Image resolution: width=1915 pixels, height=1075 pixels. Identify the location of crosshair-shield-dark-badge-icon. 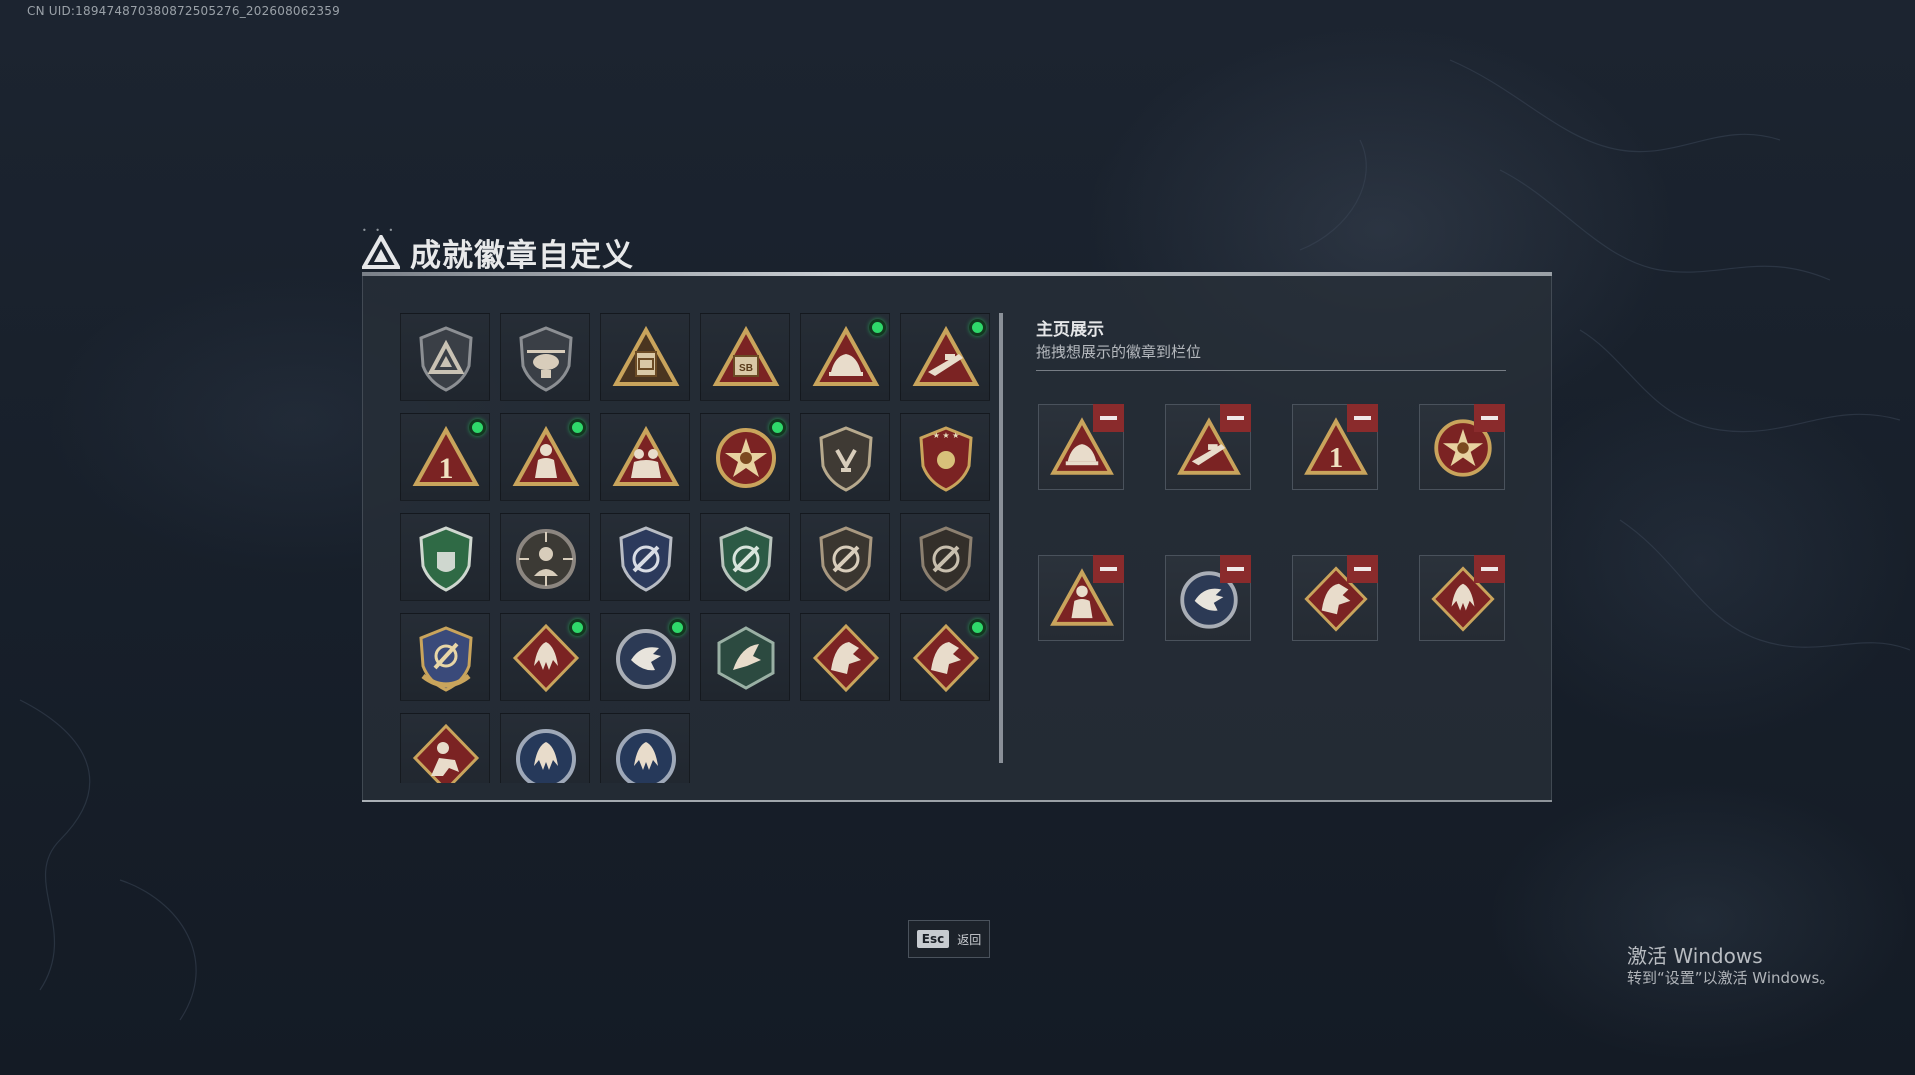
(946, 559).